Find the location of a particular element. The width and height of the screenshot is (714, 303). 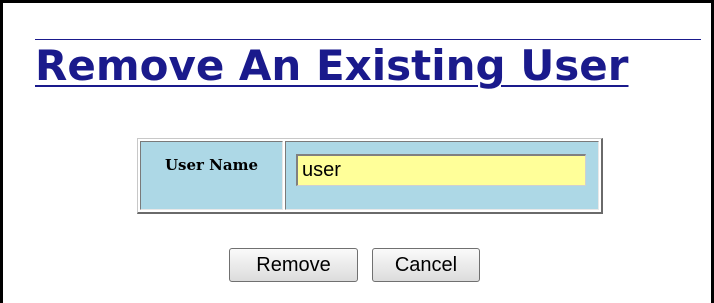

cancel-button: Cancel is located at coordinates (426, 265).